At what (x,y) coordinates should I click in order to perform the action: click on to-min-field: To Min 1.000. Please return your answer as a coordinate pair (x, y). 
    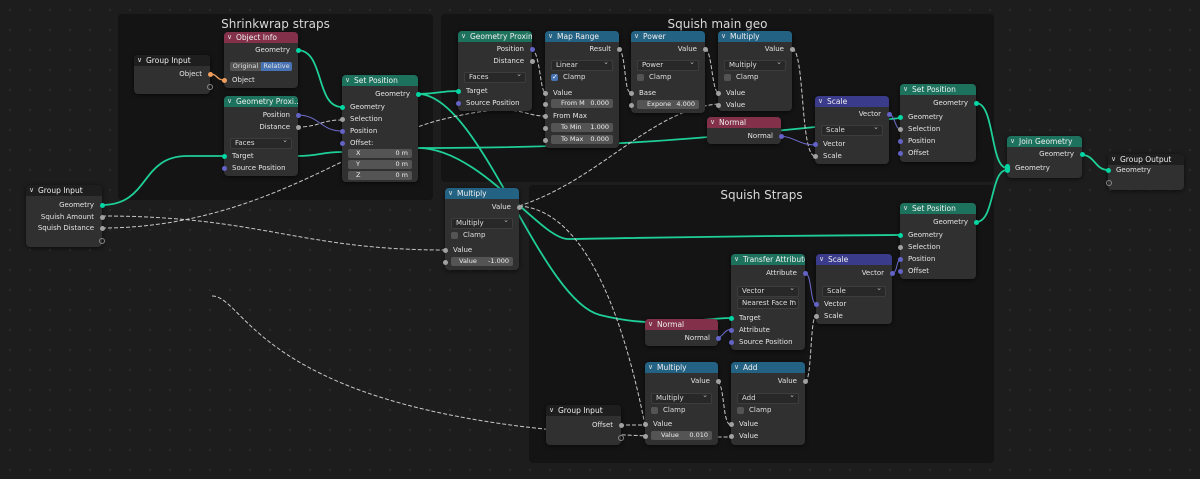
    Looking at the image, I should click on (577, 127).